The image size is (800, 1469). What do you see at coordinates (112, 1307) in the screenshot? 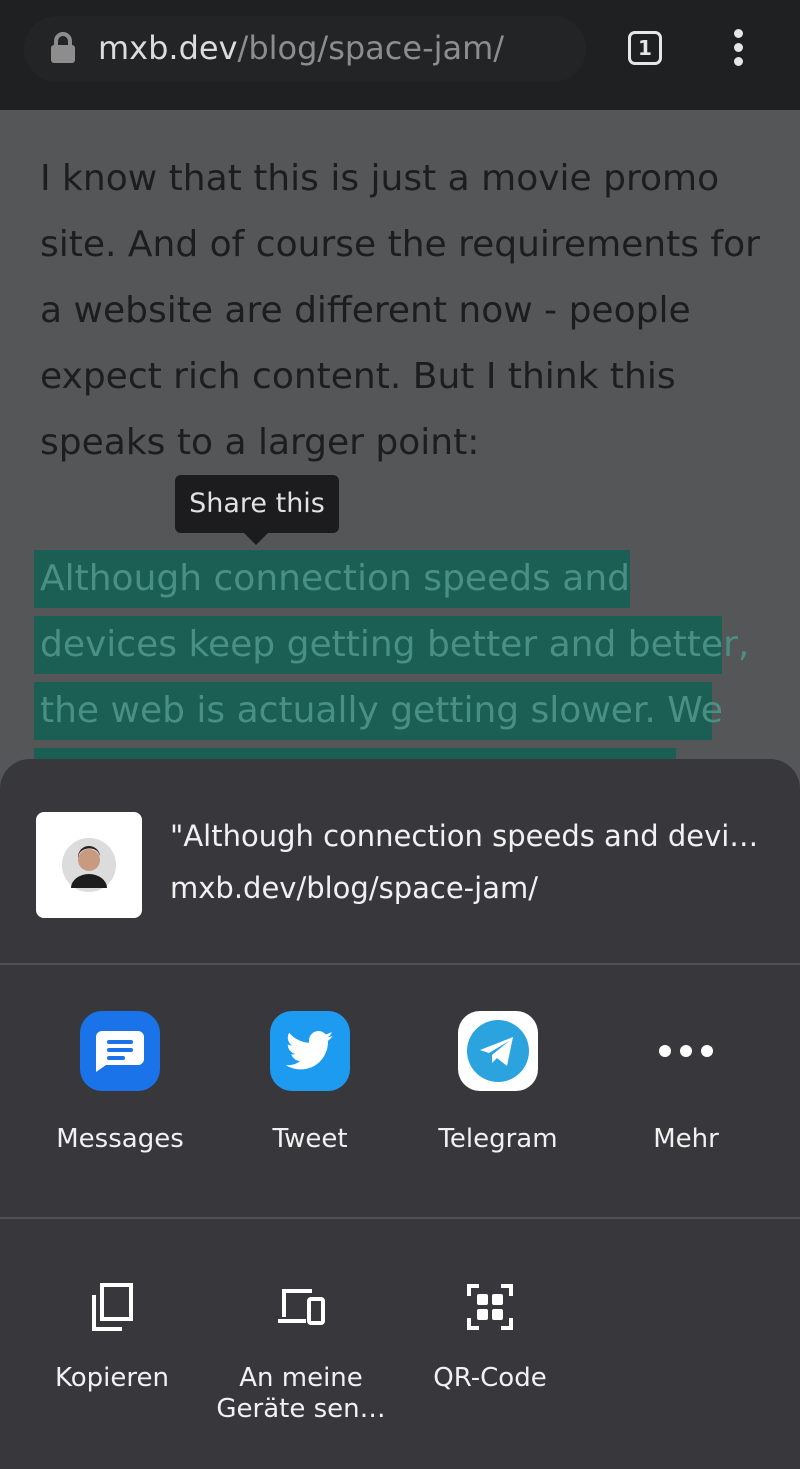
I see `copy-icon` at bounding box center [112, 1307].